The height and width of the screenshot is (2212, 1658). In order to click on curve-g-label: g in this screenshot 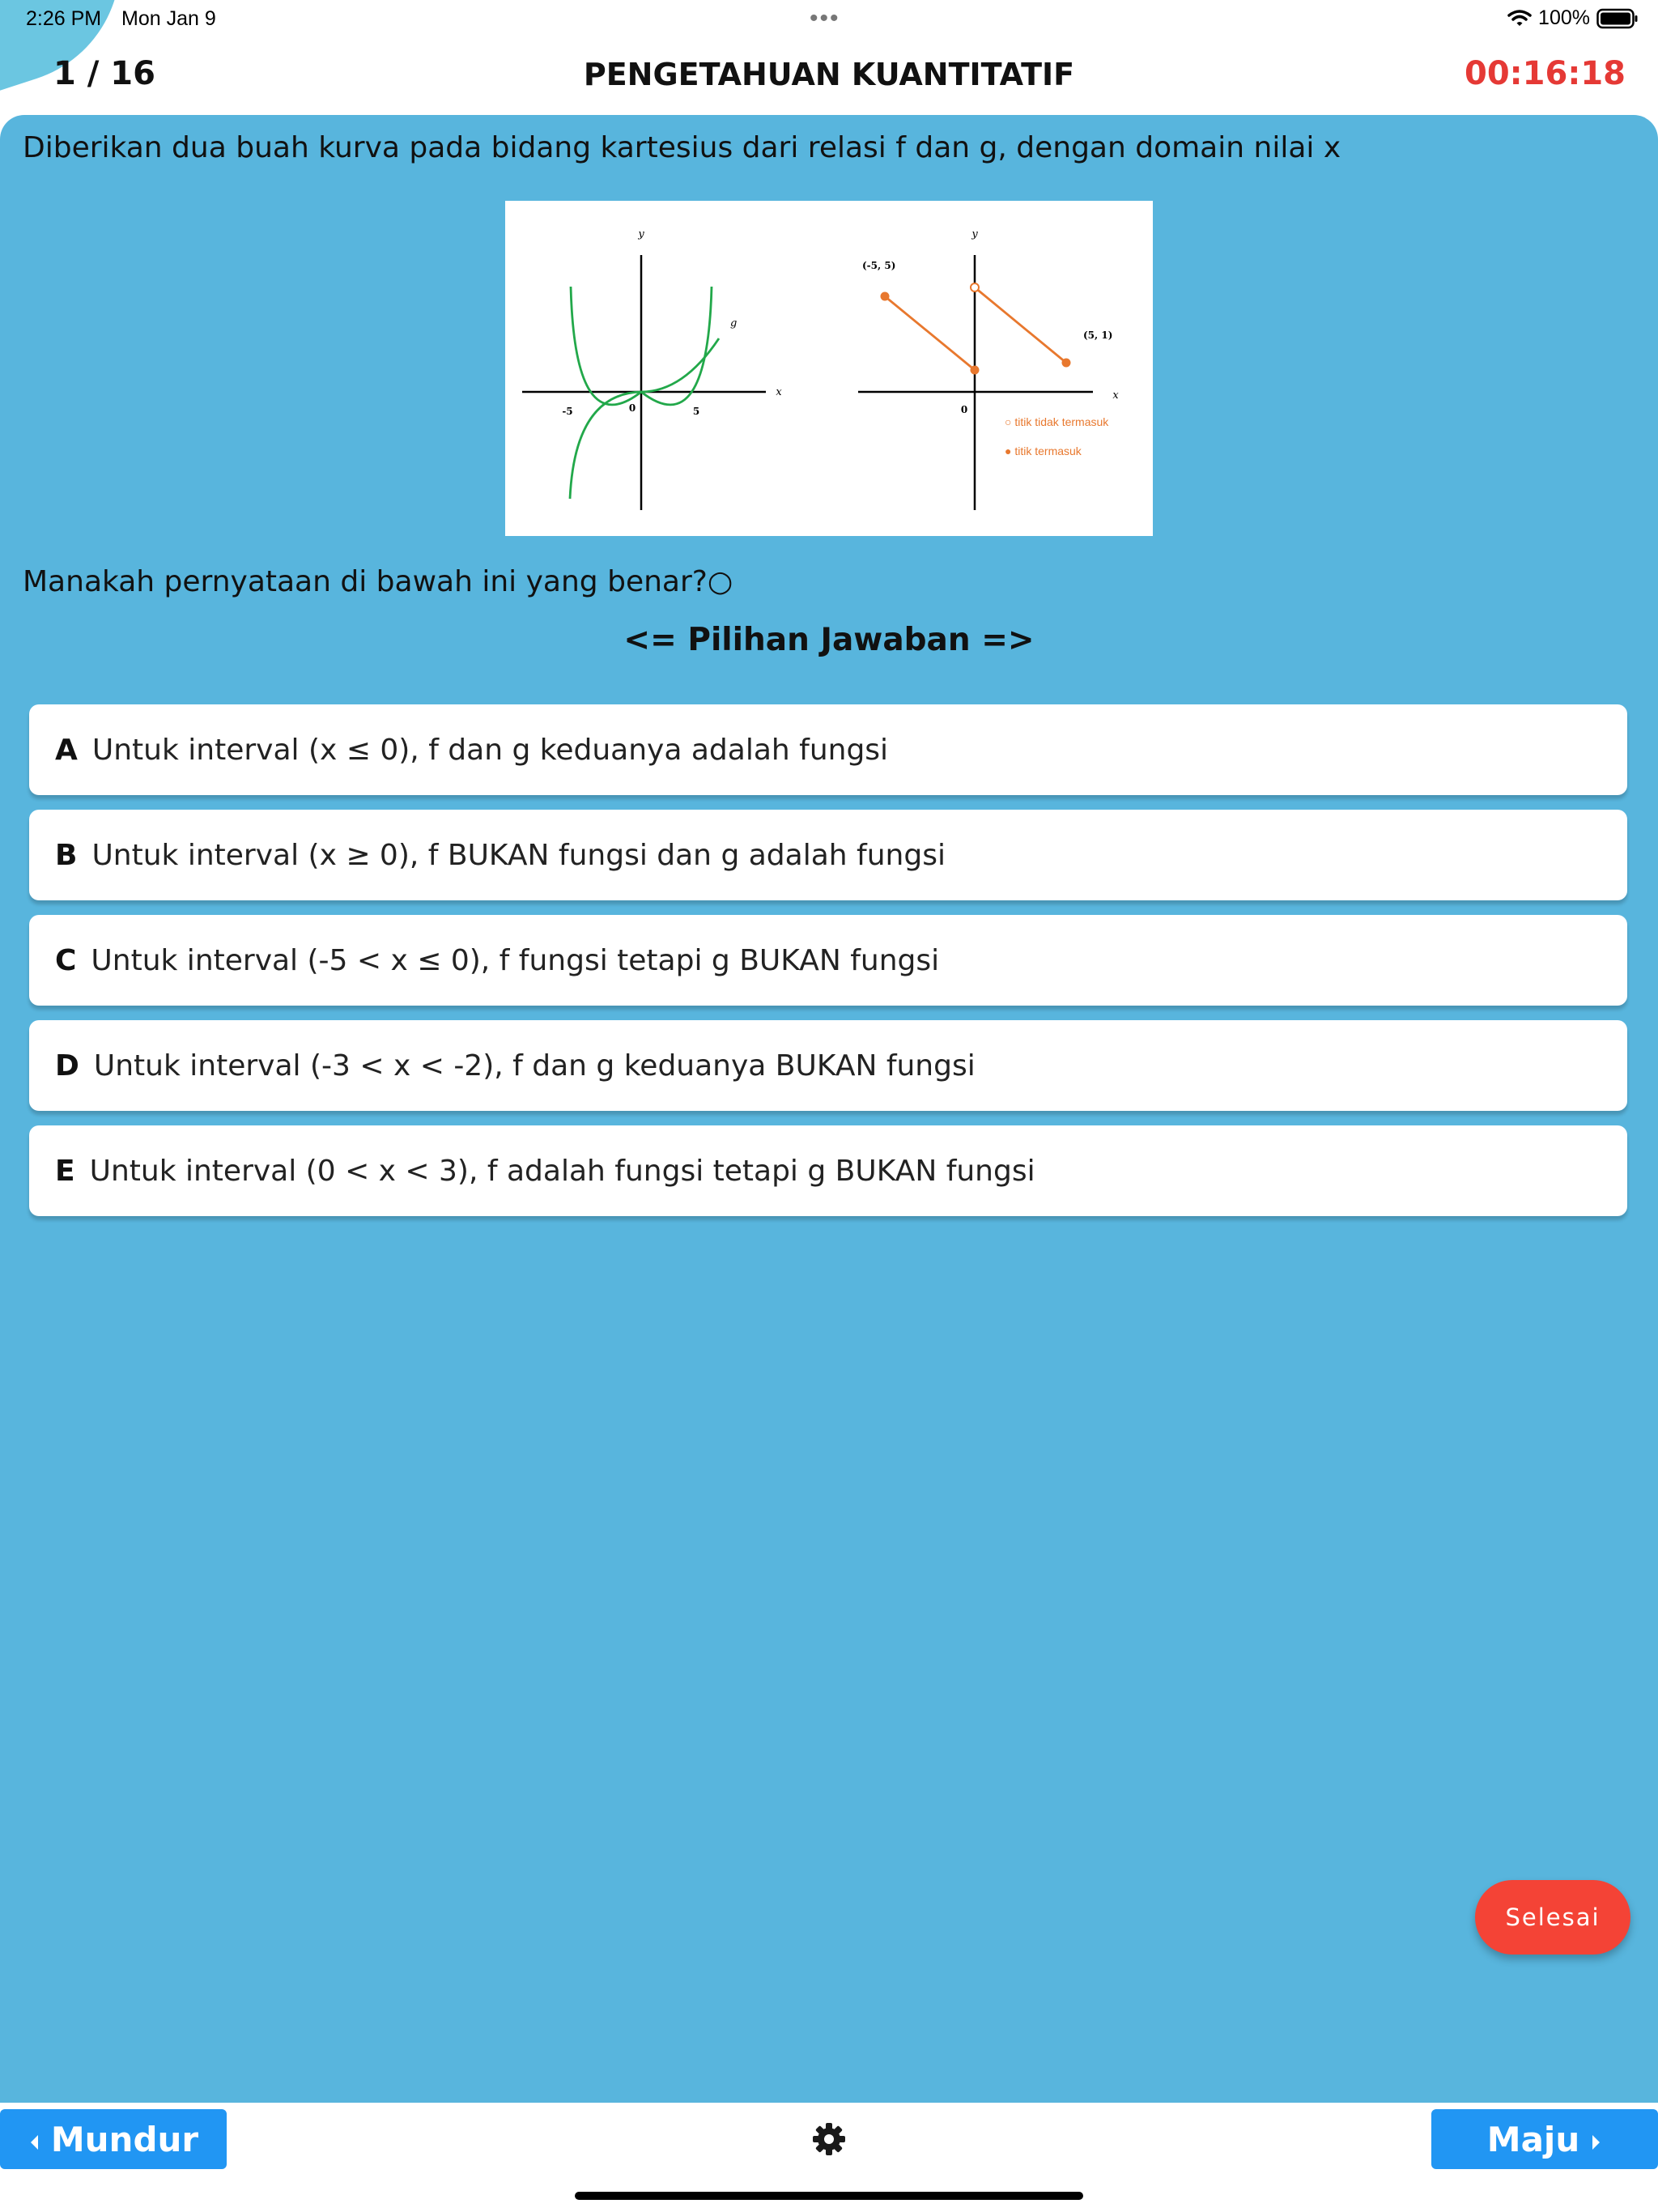, I will do `click(733, 324)`.